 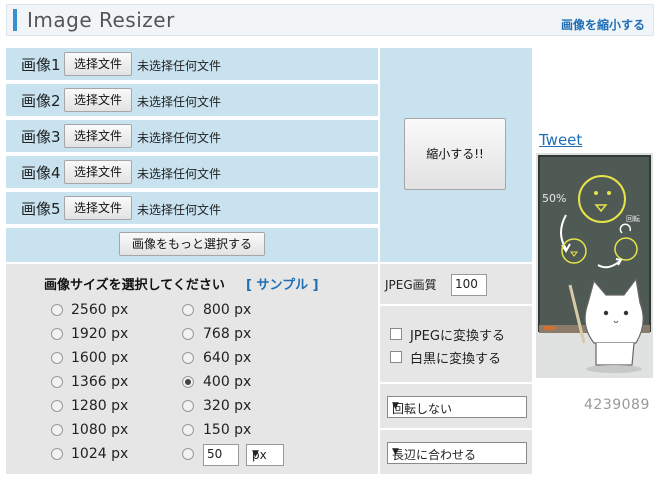 What do you see at coordinates (98, 64) in the screenshot?
I see `choose-file-button-1: 选择文件` at bounding box center [98, 64].